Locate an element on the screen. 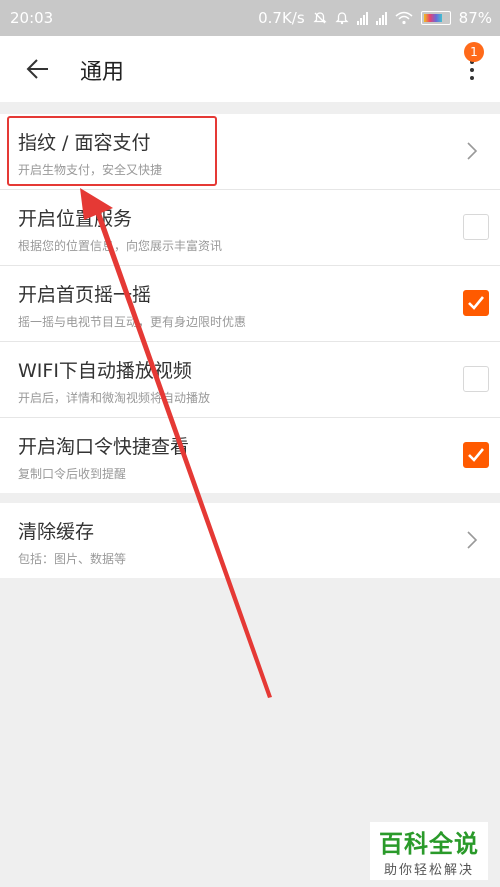 Image resolution: width=500 pixels, height=887 pixels. setting-location-service: 开启位置服务 根据您的位置信息，向您展示丰富资讯 is located at coordinates (250, 228).